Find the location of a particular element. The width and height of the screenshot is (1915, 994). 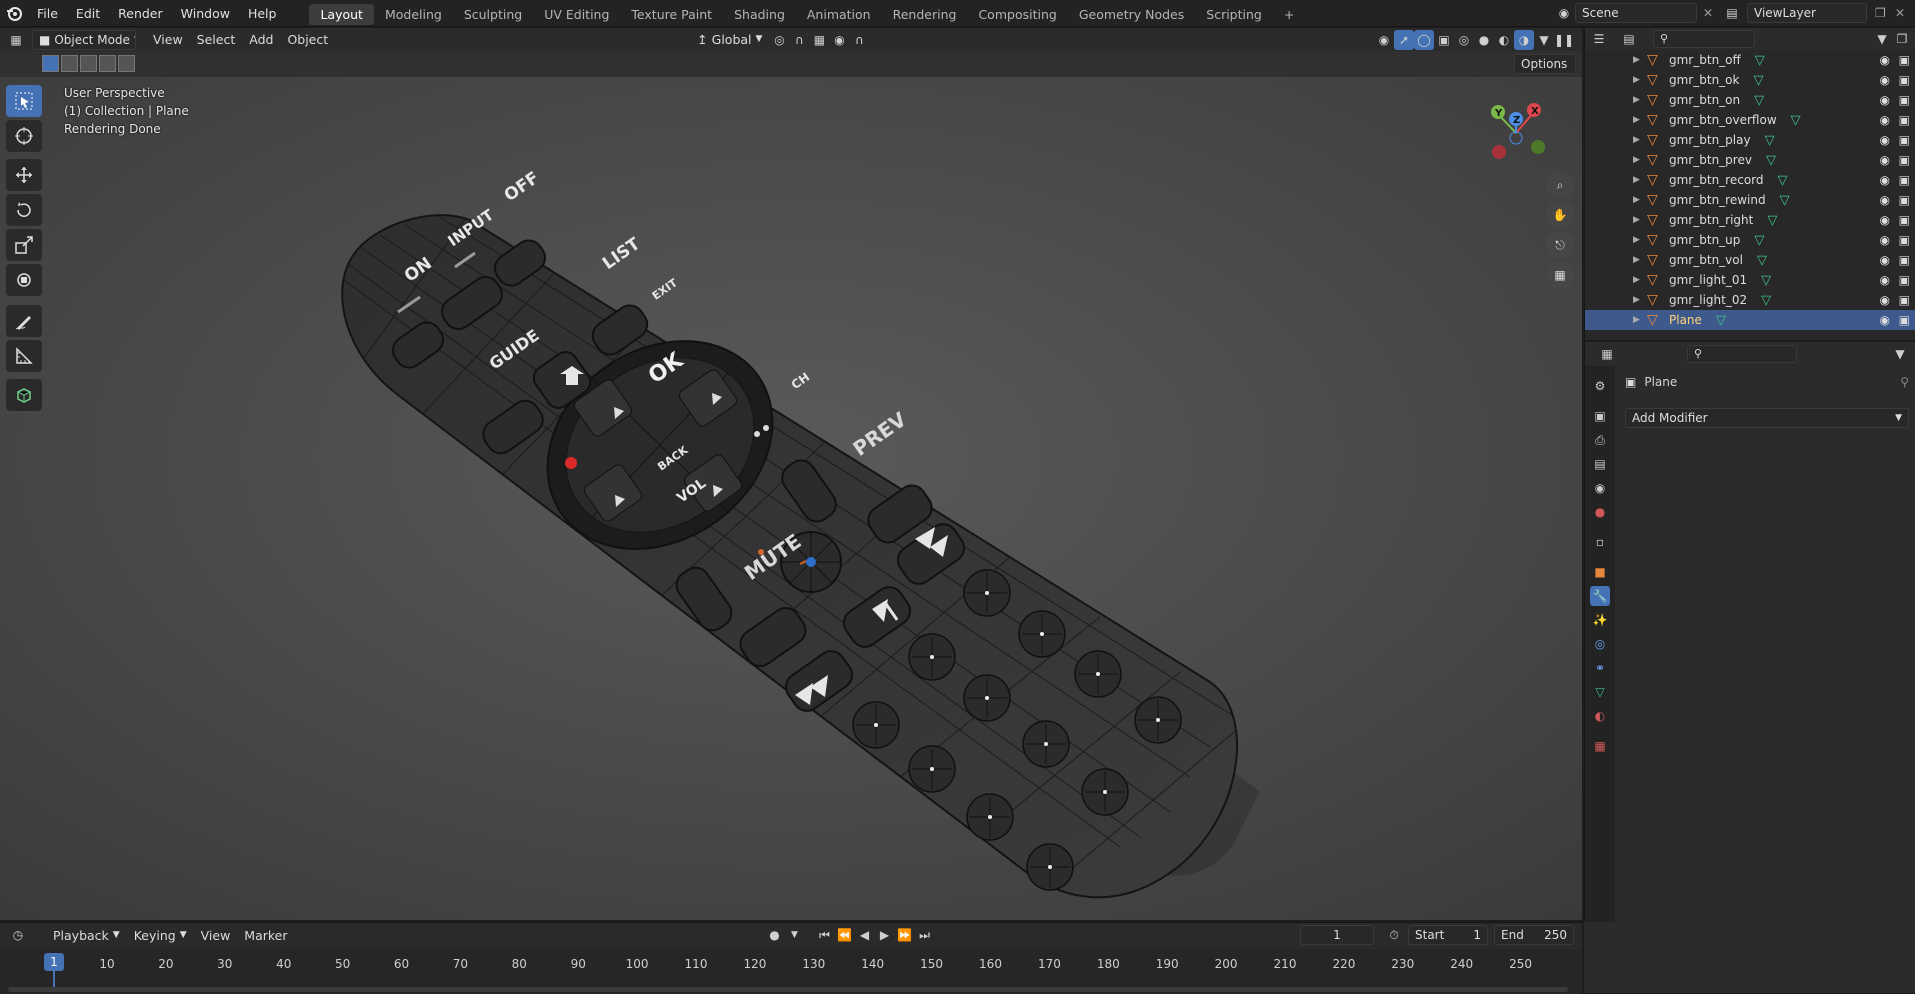

menu-add: Add is located at coordinates (261, 39).